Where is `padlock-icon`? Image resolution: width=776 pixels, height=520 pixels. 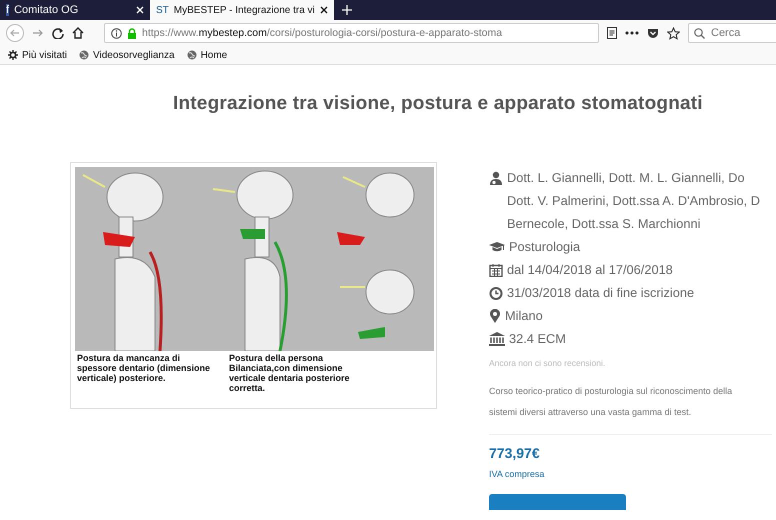
padlock-icon is located at coordinates (132, 33).